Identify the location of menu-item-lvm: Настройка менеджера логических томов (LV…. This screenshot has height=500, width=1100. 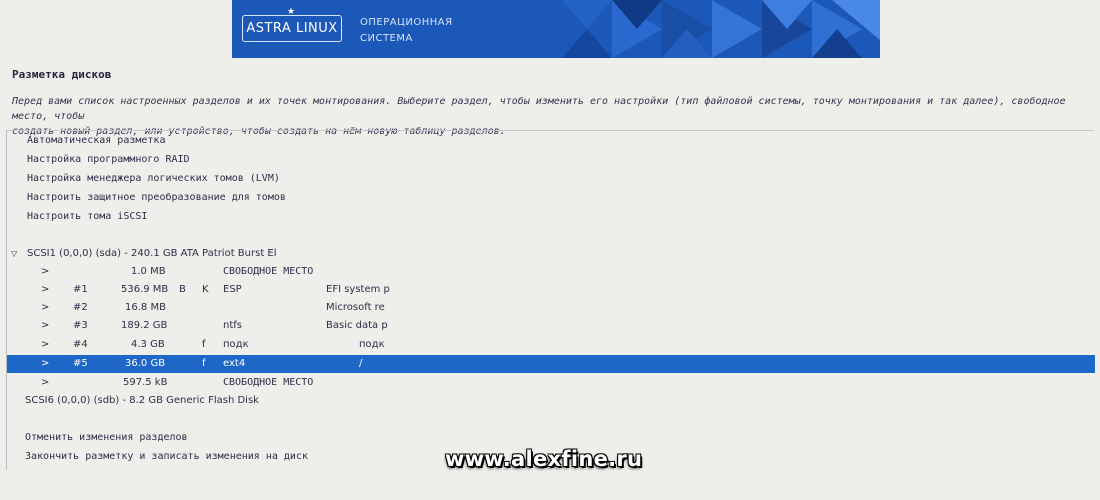
(551, 179).